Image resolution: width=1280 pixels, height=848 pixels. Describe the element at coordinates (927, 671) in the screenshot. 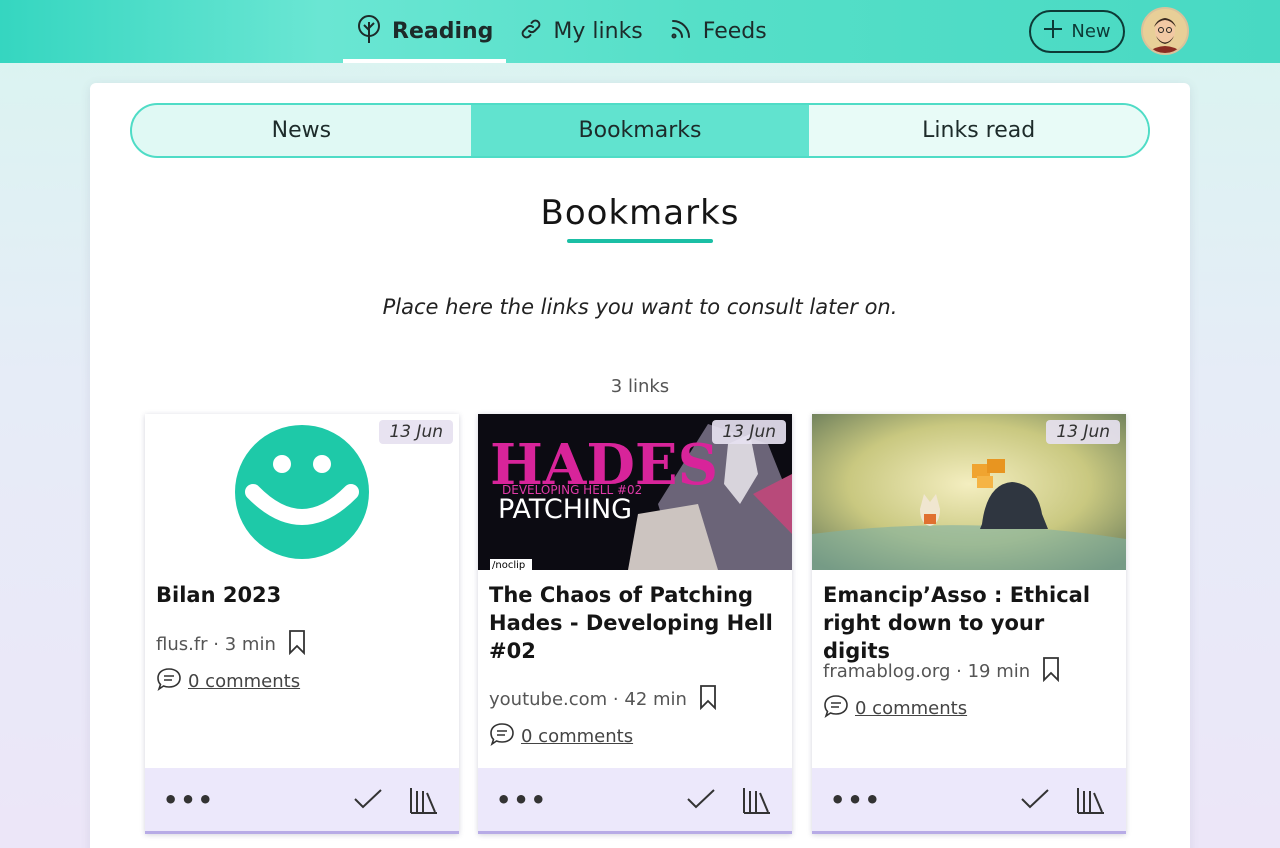

I see `link-source: framablog.org · 19 min` at that location.